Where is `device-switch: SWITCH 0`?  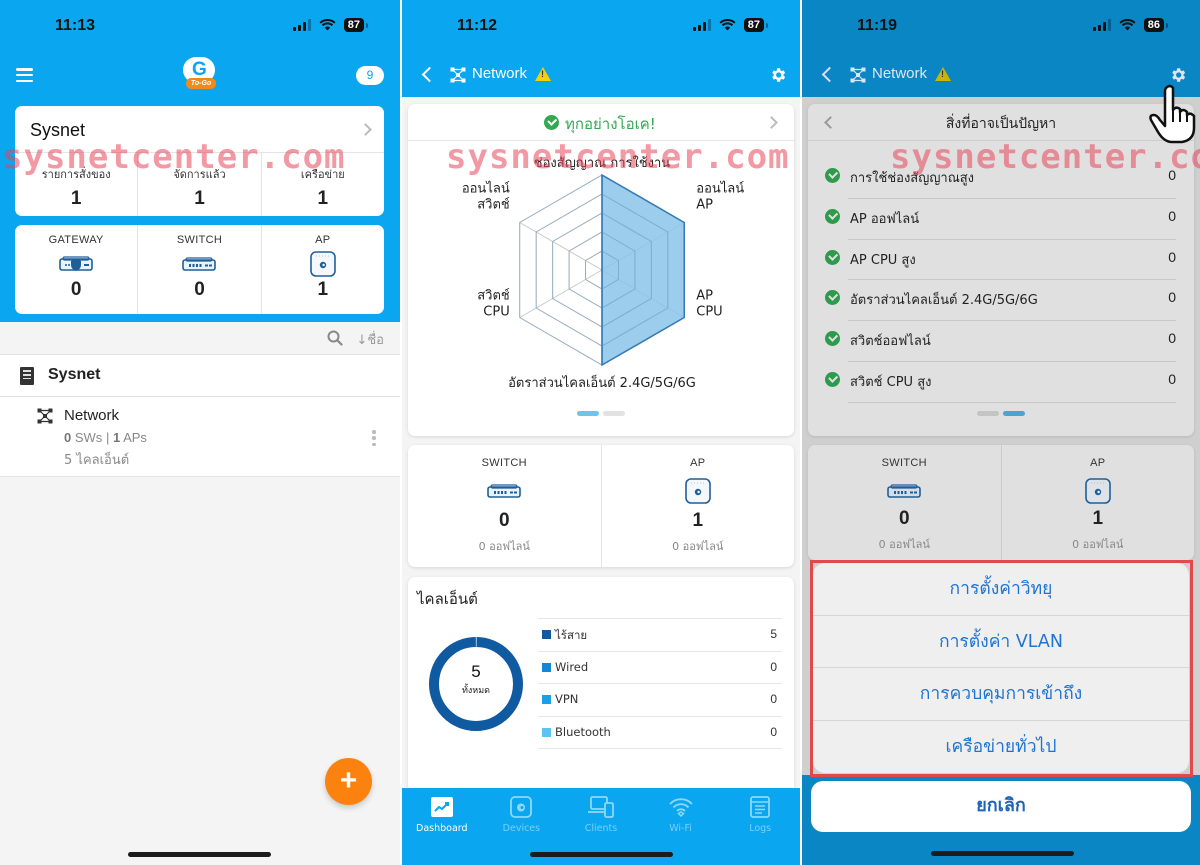 device-switch: SWITCH 0 is located at coordinates (200, 269).